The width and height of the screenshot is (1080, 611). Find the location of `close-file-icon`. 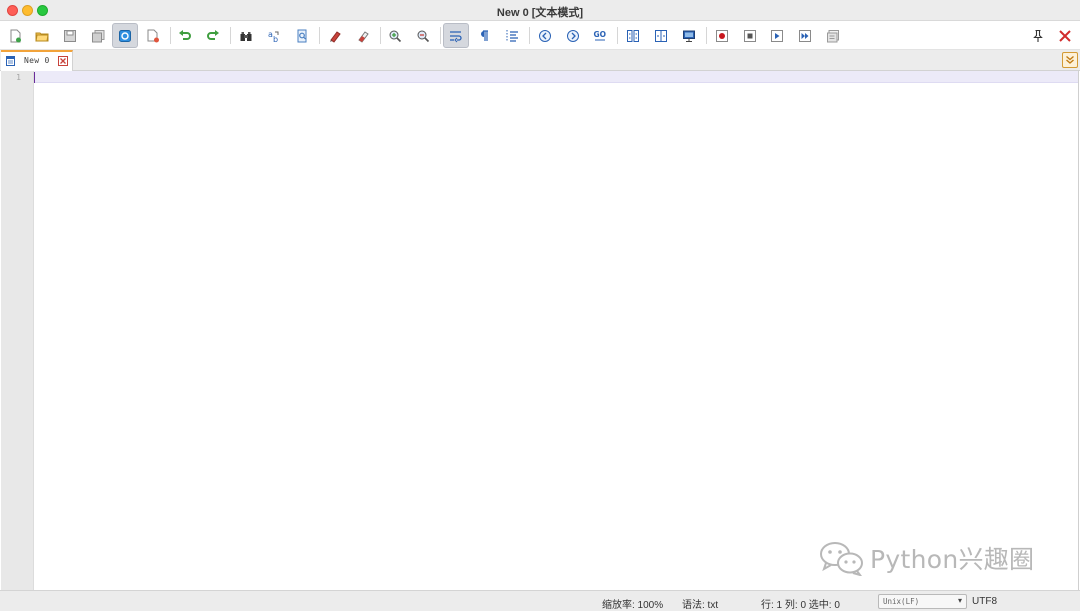

close-file-icon is located at coordinates (153, 35).